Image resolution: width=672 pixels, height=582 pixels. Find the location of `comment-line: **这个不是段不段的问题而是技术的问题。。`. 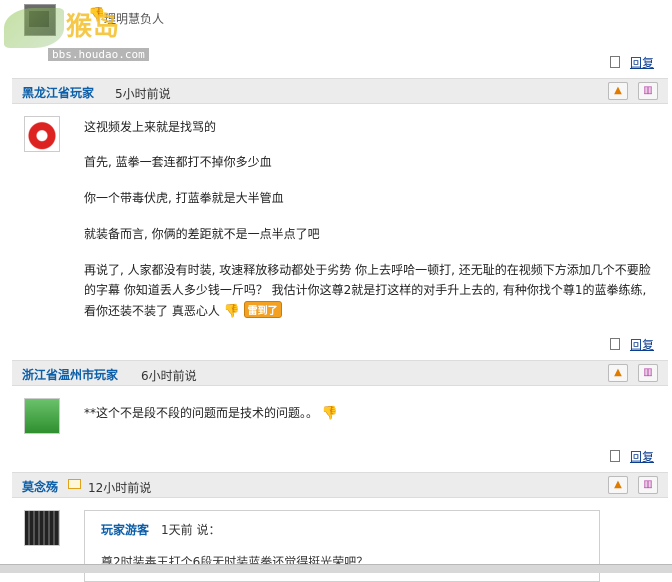

comment-line: **这个不是段不段的问题而是技术的问题。。 is located at coordinates (201, 413).